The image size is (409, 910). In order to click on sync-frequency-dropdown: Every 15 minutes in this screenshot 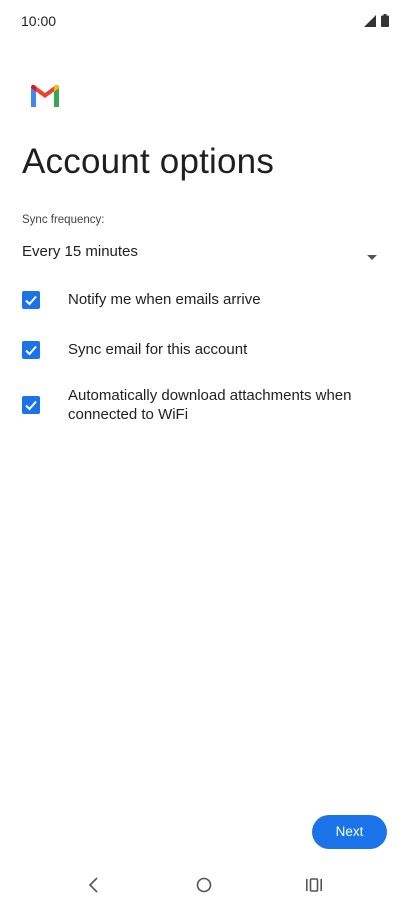, I will do `click(204, 252)`.